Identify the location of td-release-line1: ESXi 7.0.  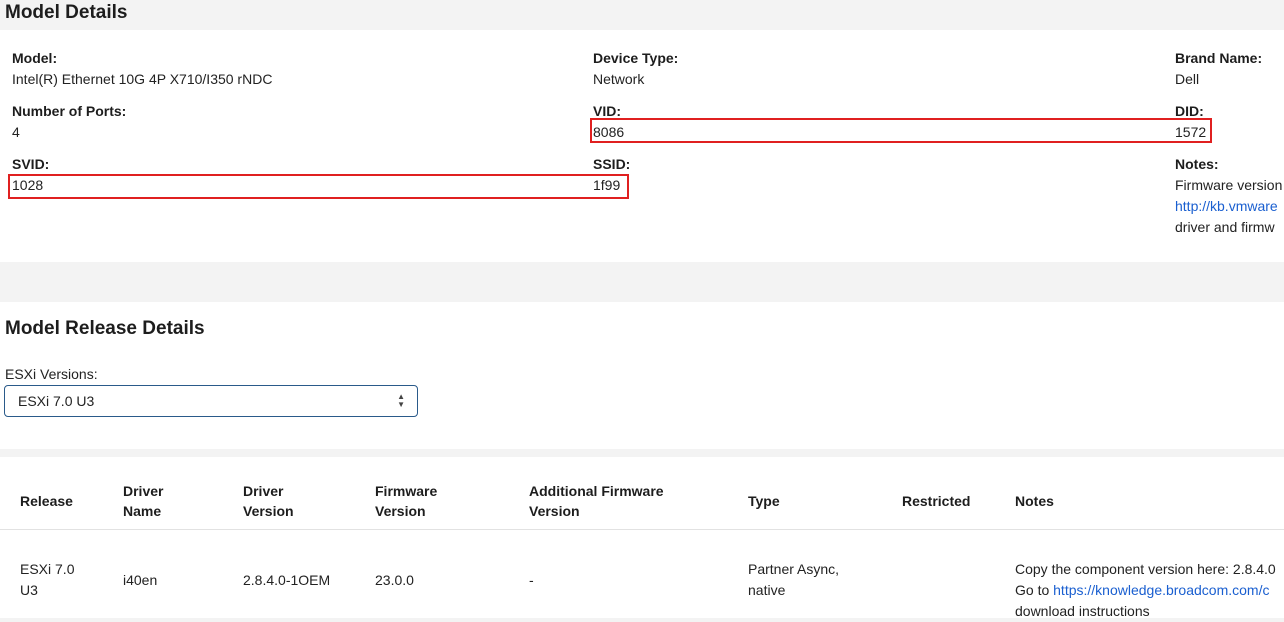
(47, 569).